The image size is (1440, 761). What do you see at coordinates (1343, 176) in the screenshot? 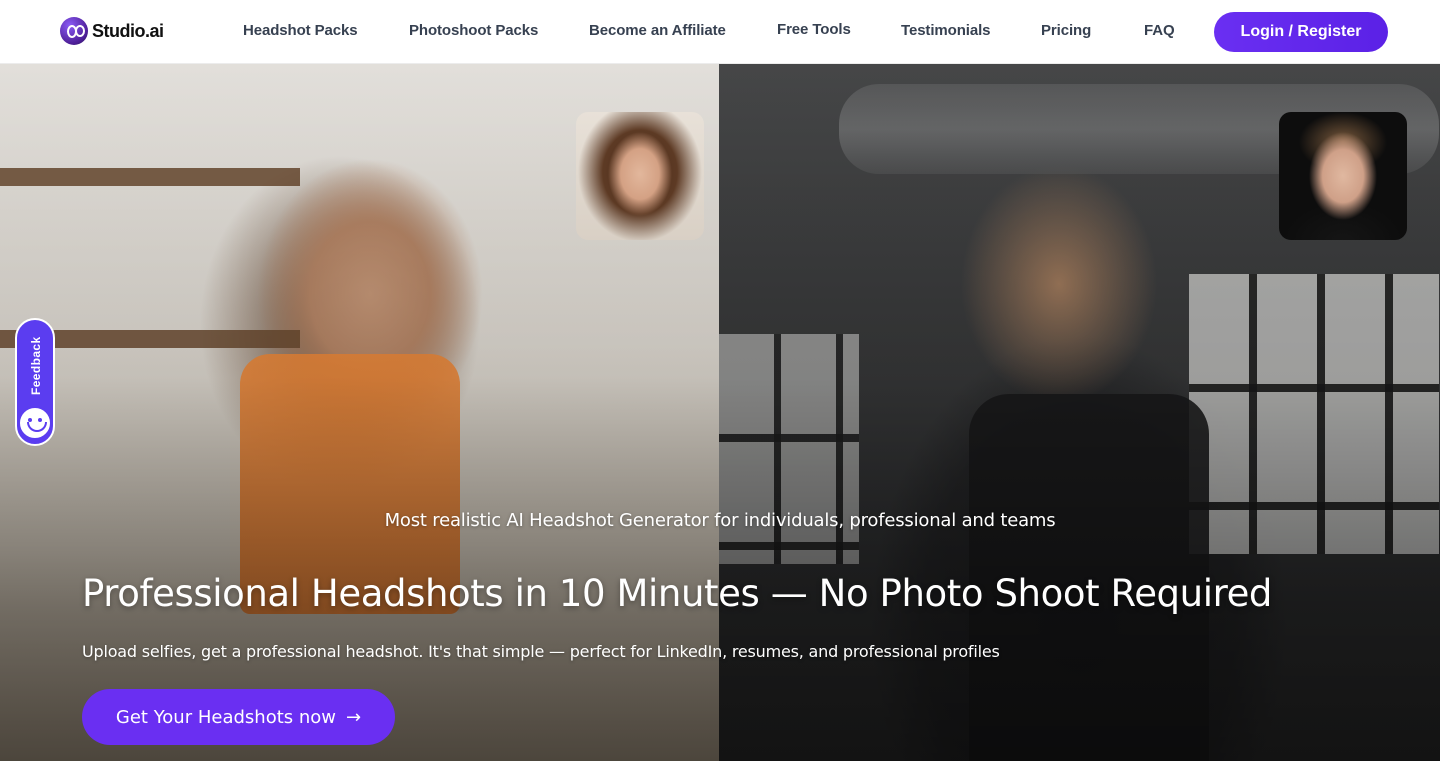
I see `man-selfie-thumbnail` at bounding box center [1343, 176].